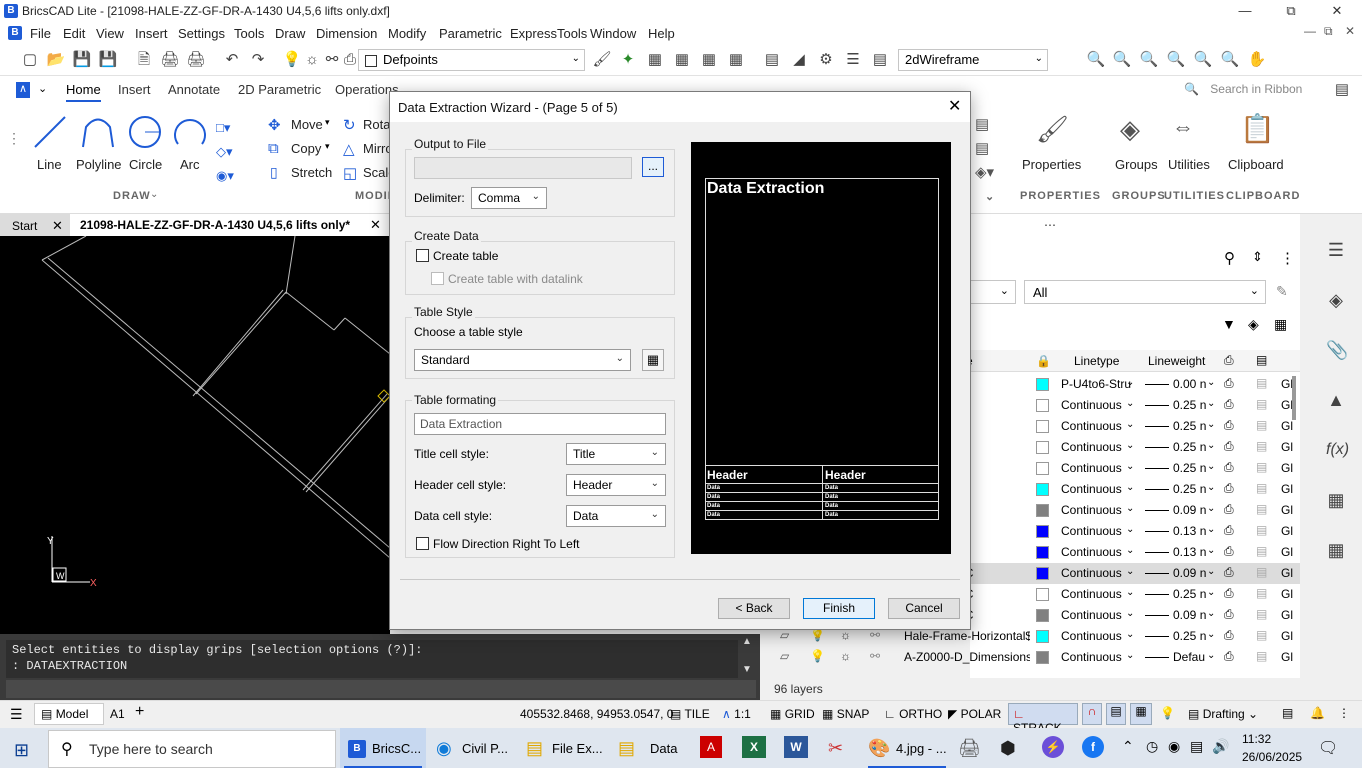 The image size is (1362, 768). What do you see at coordinates (772, 60) in the screenshot?
I see `drawing-explorer-icon: ▤` at bounding box center [772, 60].